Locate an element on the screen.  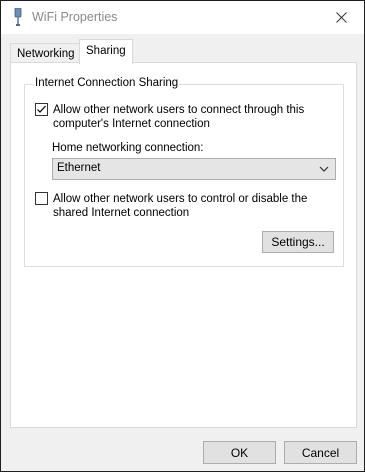
allow-connect-label-line2: computer's Internet connection is located at coordinates (131, 124).